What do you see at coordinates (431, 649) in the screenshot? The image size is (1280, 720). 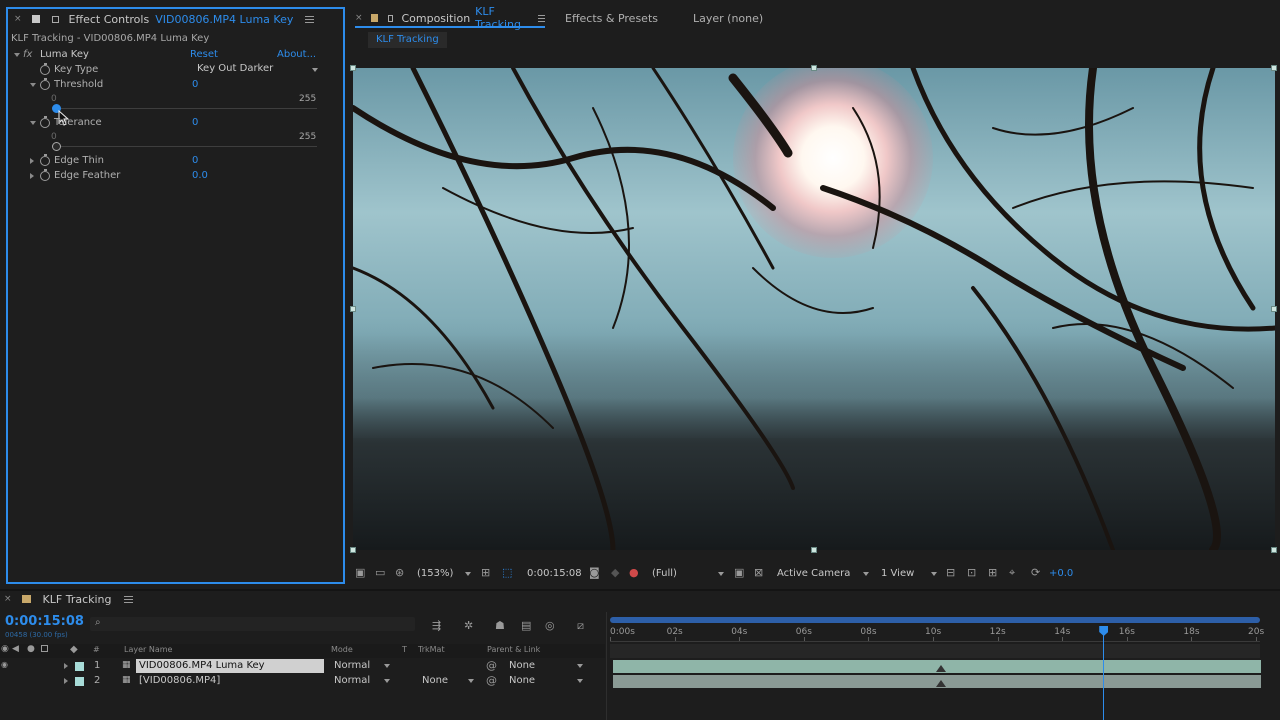 I see `col-trkmat: TrkMat` at bounding box center [431, 649].